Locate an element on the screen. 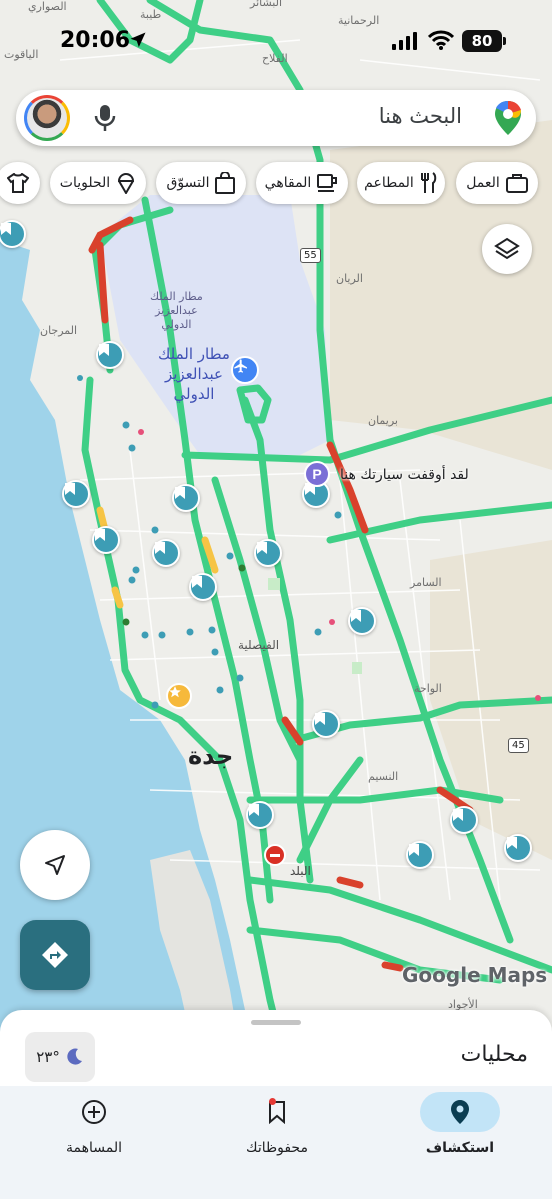  district-label-naseem: النسيم is located at coordinates (383, 776).